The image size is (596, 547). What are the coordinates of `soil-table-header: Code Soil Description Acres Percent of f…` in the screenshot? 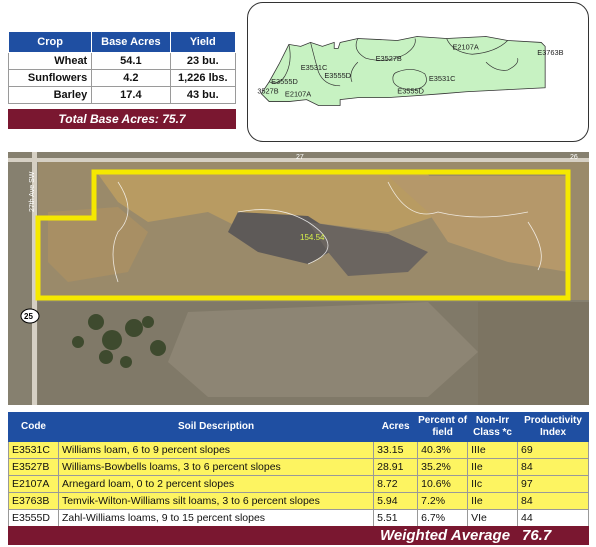 It's located at (298, 427).